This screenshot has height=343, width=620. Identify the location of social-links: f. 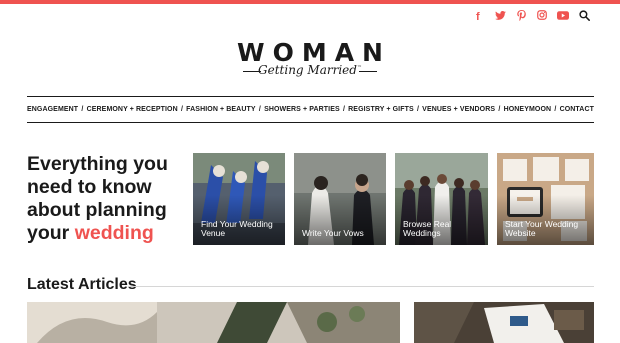
(531, 15).